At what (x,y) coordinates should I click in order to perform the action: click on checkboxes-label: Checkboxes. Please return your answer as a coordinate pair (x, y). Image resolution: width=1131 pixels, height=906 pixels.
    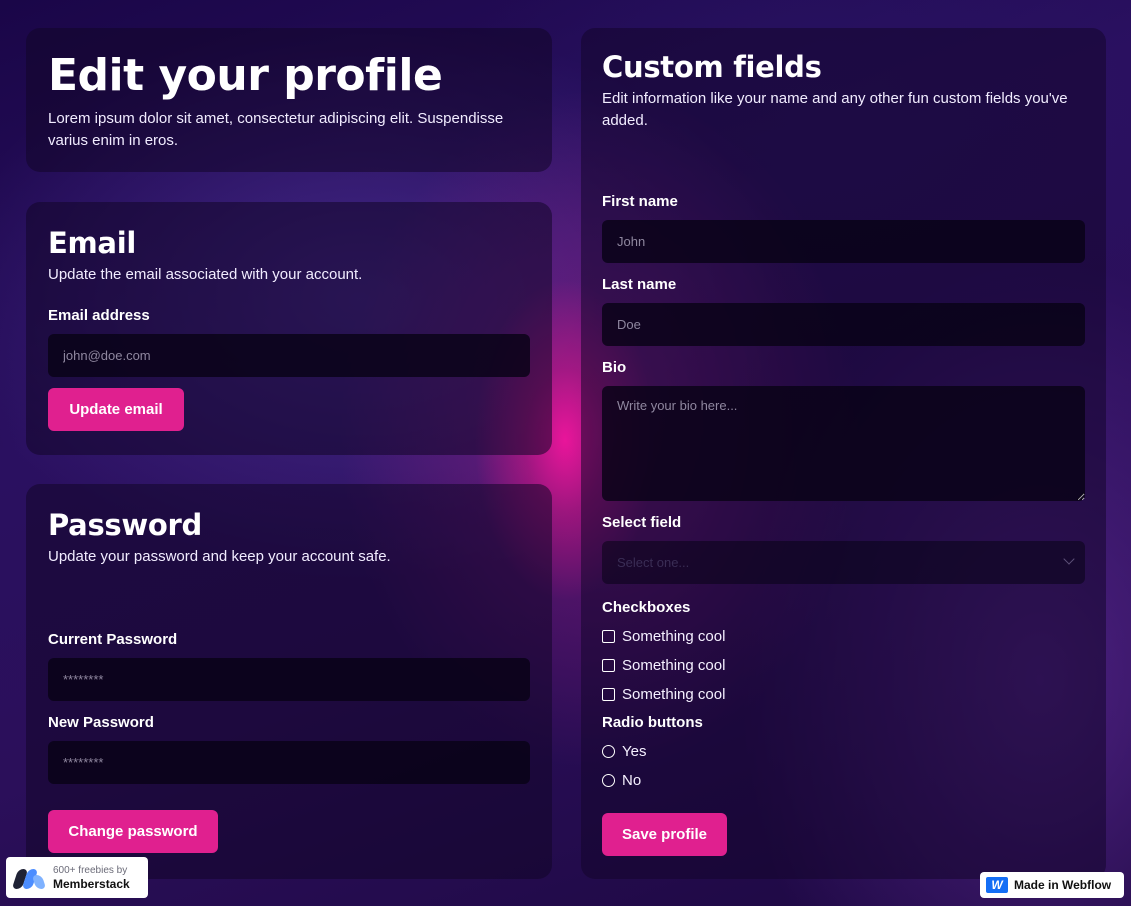
    Looking at the image, I should click on (646, 607).